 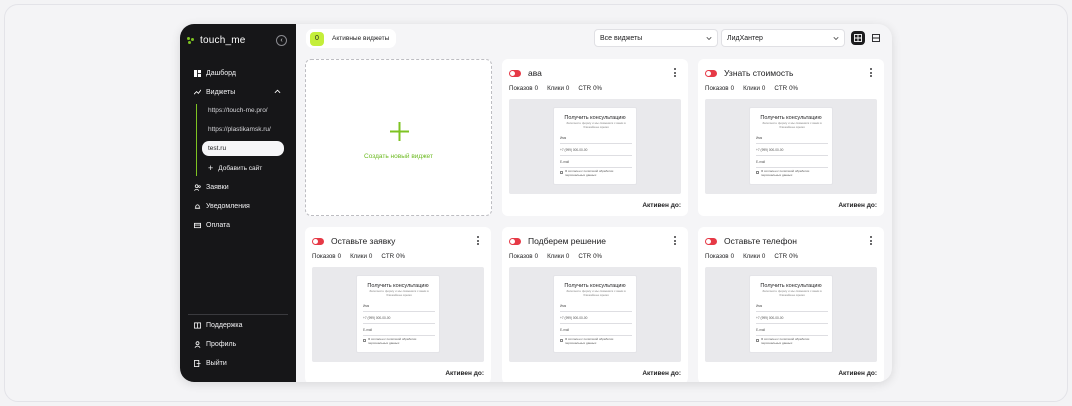 I want to click on grid-icon, so click(x=858, y=38).